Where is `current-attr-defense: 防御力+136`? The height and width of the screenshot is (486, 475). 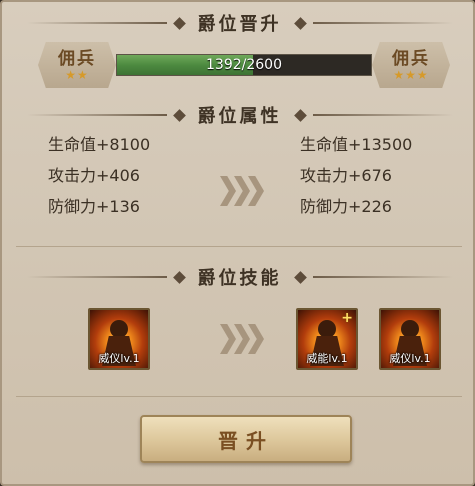
current-attr-defense: 防御力+136 is located at coordinates (94, 206).